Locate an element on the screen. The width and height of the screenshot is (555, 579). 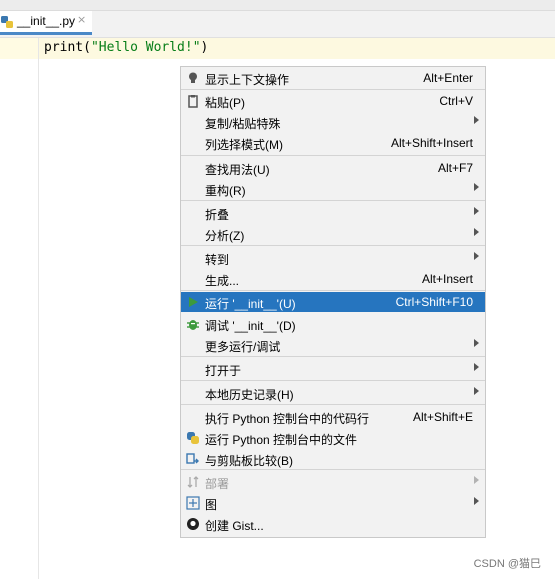
bulb-icon is located at coordinates (193, 78).